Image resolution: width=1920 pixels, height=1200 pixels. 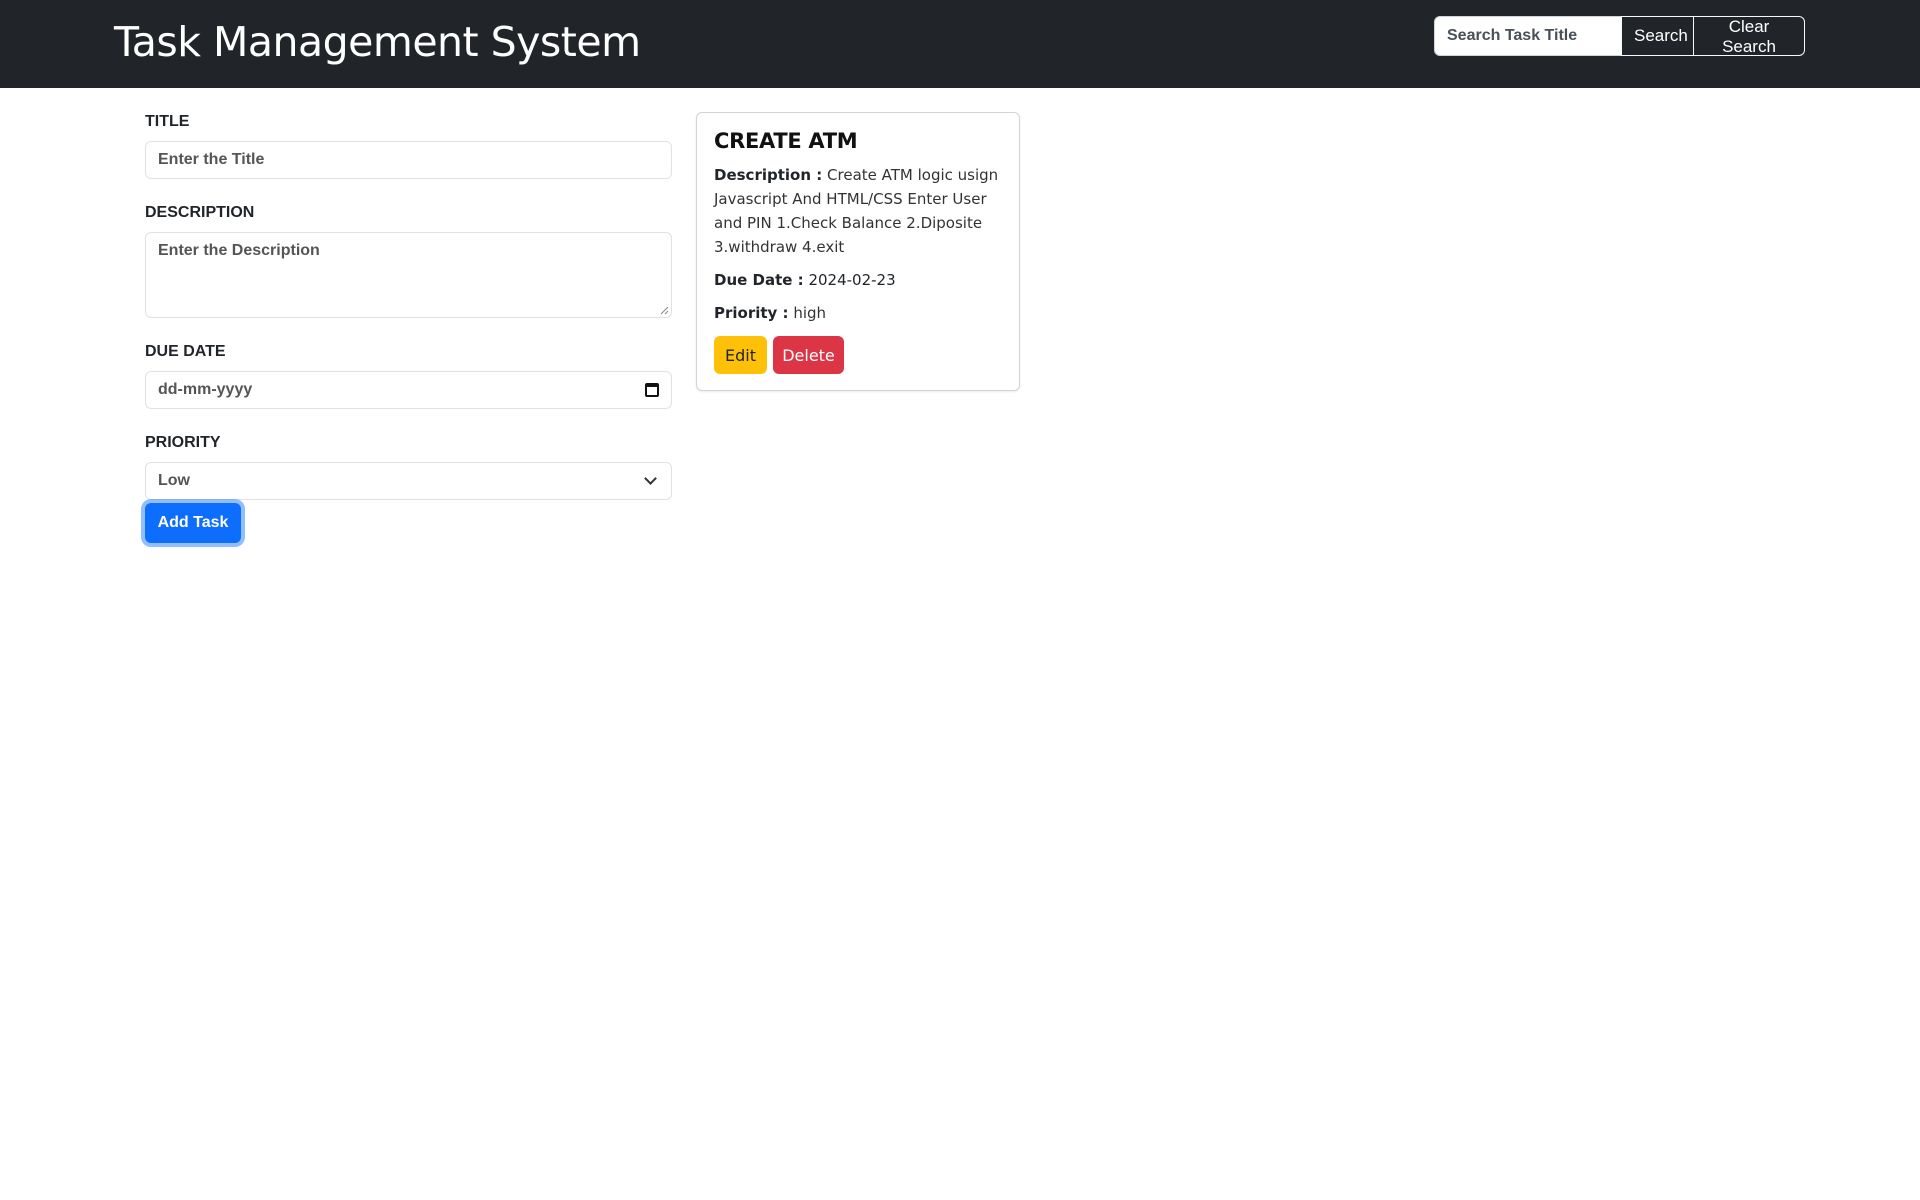 I want to click on task-priority-label: Priority :, so click(x=751, y=313).